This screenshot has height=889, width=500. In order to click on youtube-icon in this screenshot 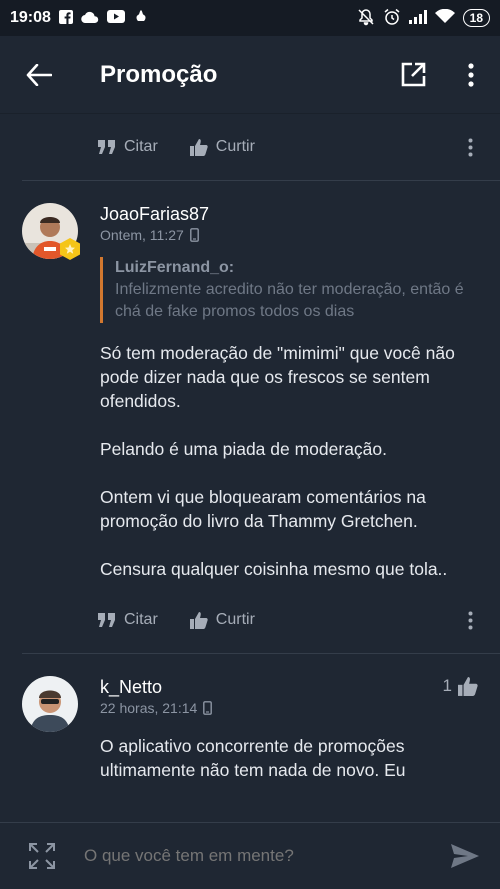, I will do `click(115, 18)`.